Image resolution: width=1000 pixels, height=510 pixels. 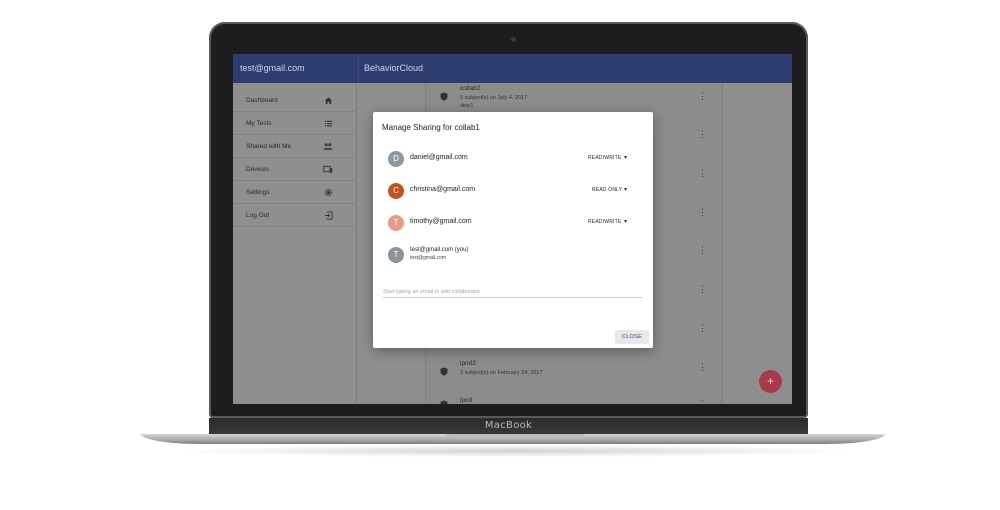 What do you see at coordinates (295, 215) in the screenshot?
I see `sidebar-item-log-out: Log Out` at bounding box center [295, 215].